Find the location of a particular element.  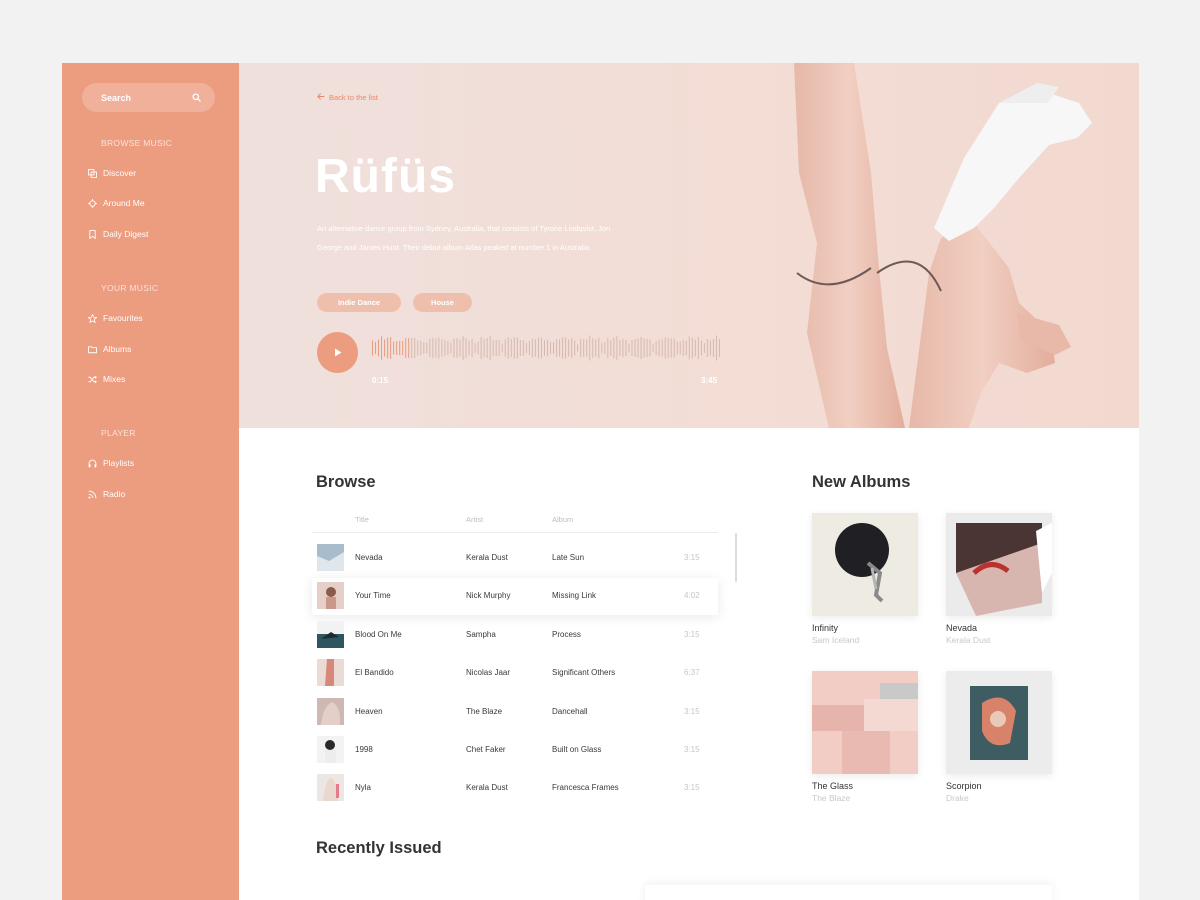

album-title: Infinity is located at coordinates (825, 628).